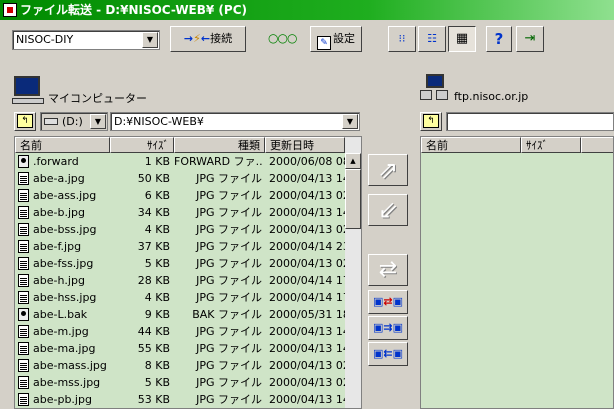 This screenshot has width=614, height=409. Describe the element at coordinates (187, 314) in the screenshot. I see `table-row: abe-L.bak 9 KB BAK ファイル 2000/05/31 18` at that location.